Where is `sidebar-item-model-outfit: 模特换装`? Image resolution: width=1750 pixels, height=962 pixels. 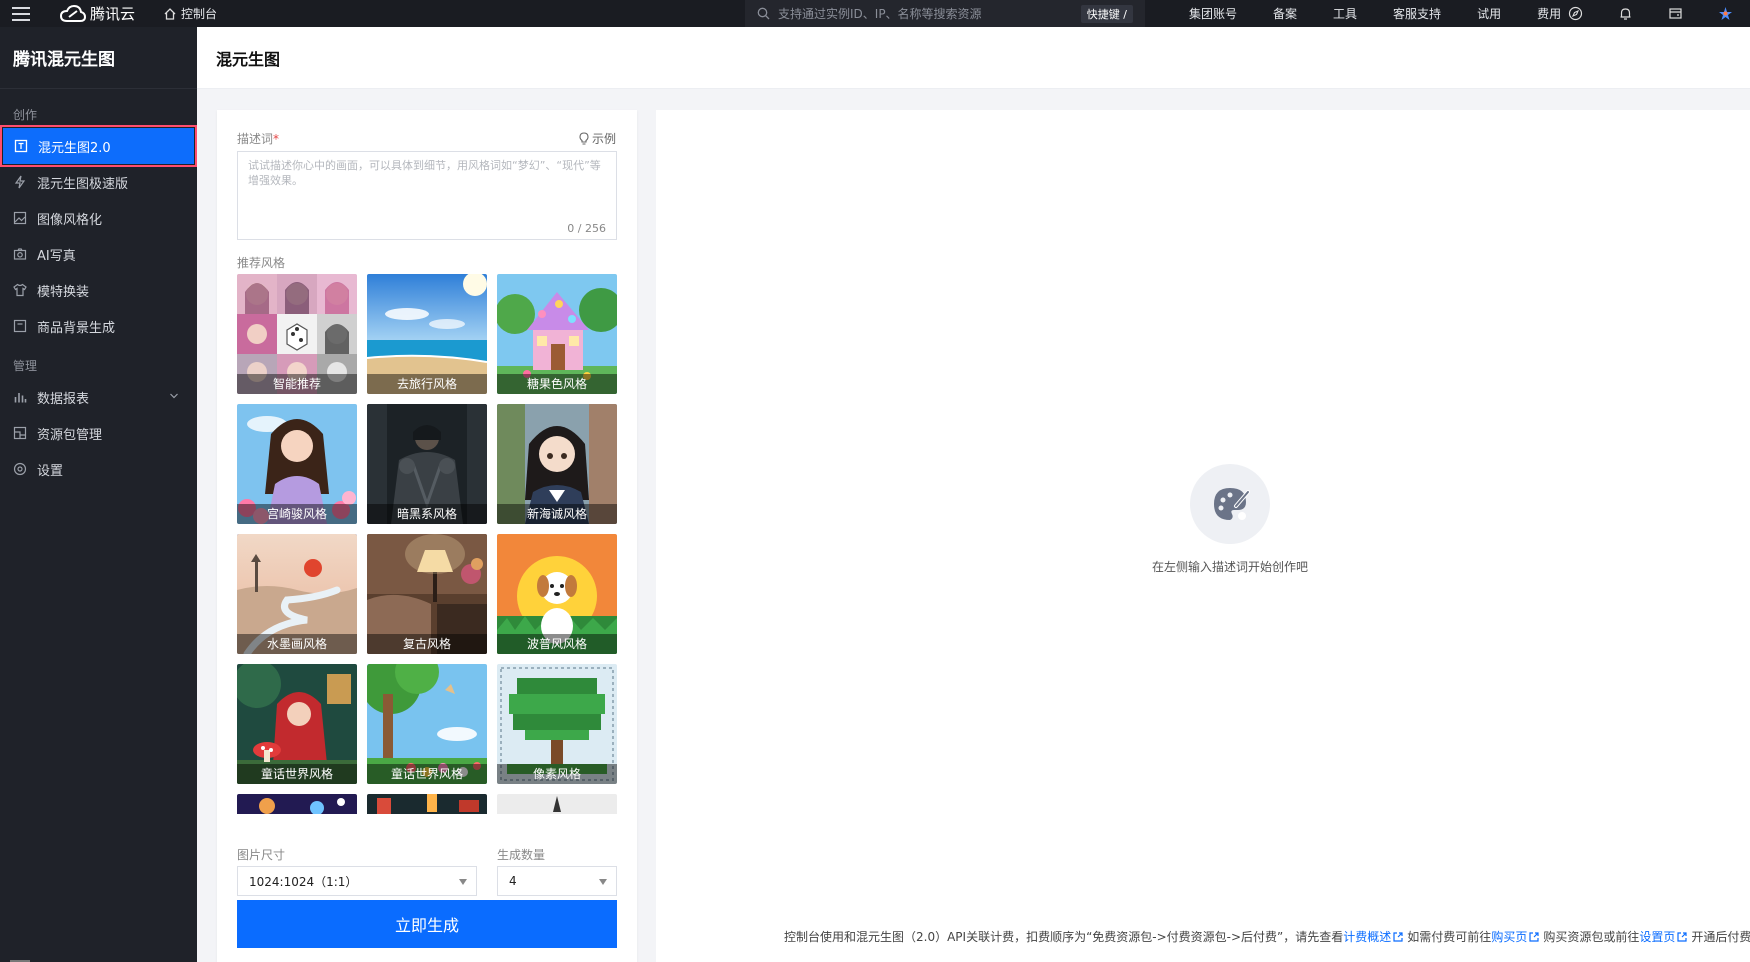
sidebar-item-model-outfit: 模特换装 is located at coordinates (98, 290).